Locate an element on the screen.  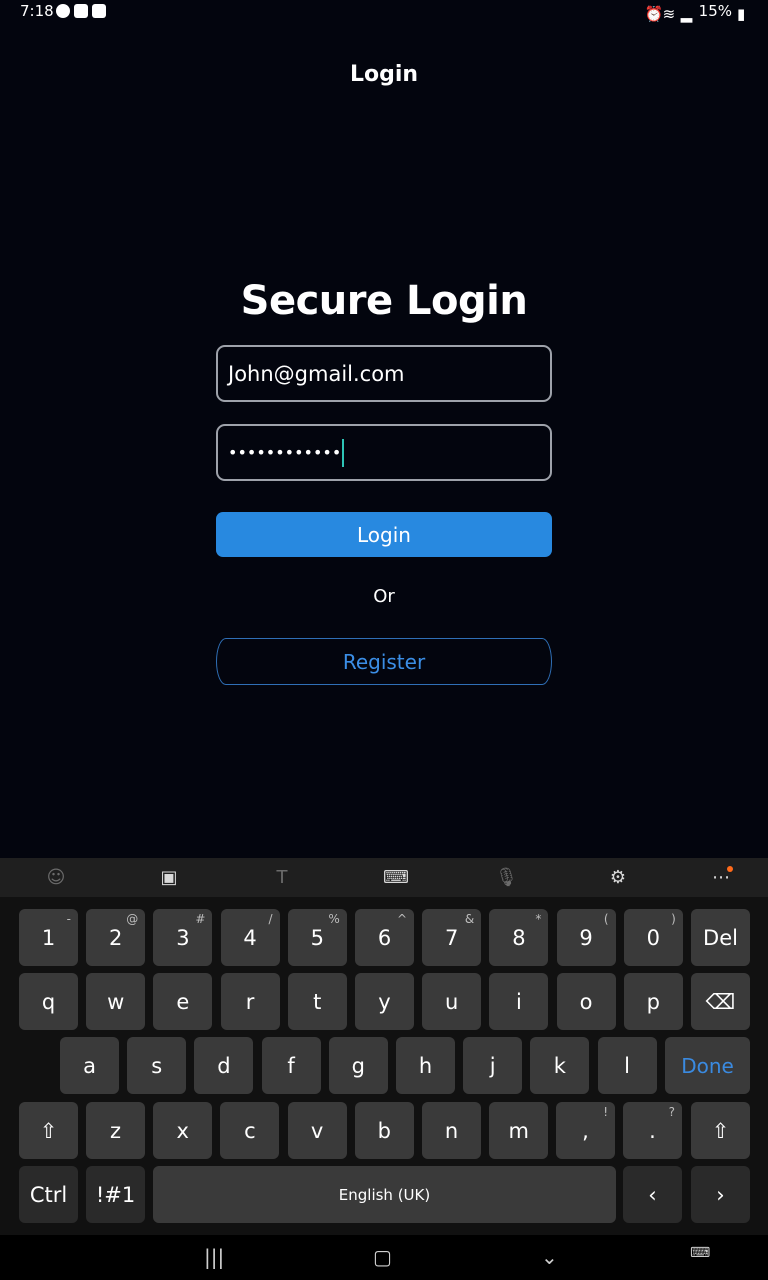
comma-key: , ! is located at coordinates (585, 1130).